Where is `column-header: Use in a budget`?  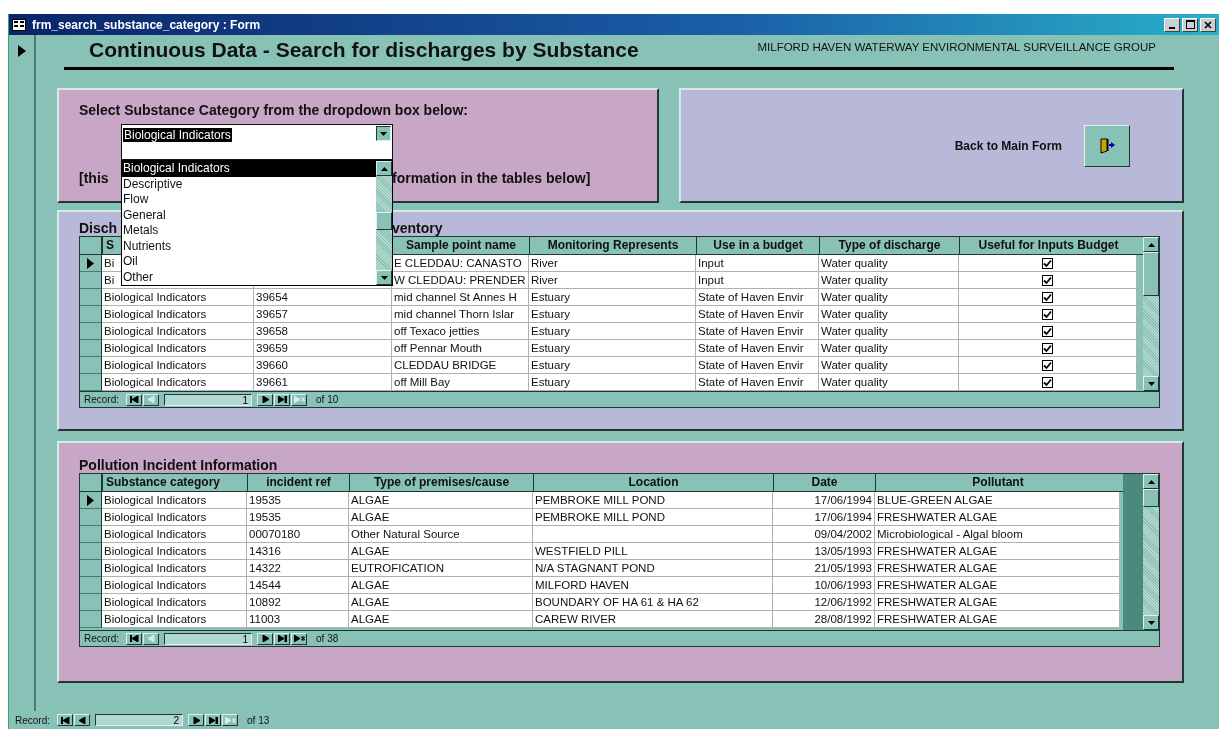
column-header: Use in a budget is located at coordinates (758, 245).